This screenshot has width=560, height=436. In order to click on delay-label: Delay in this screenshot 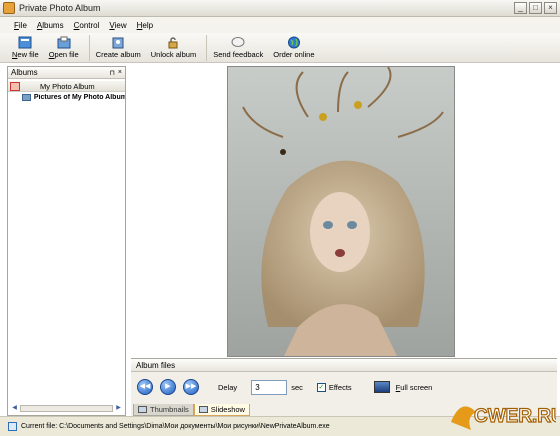, I will do `click(228, 387)`.